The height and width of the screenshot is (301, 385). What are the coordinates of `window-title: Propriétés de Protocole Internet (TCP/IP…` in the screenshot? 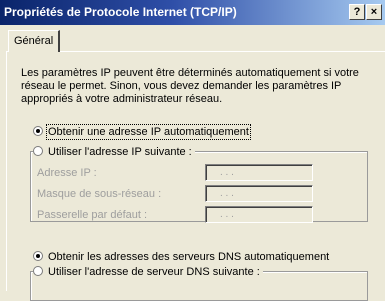 It's located at (120, 12).